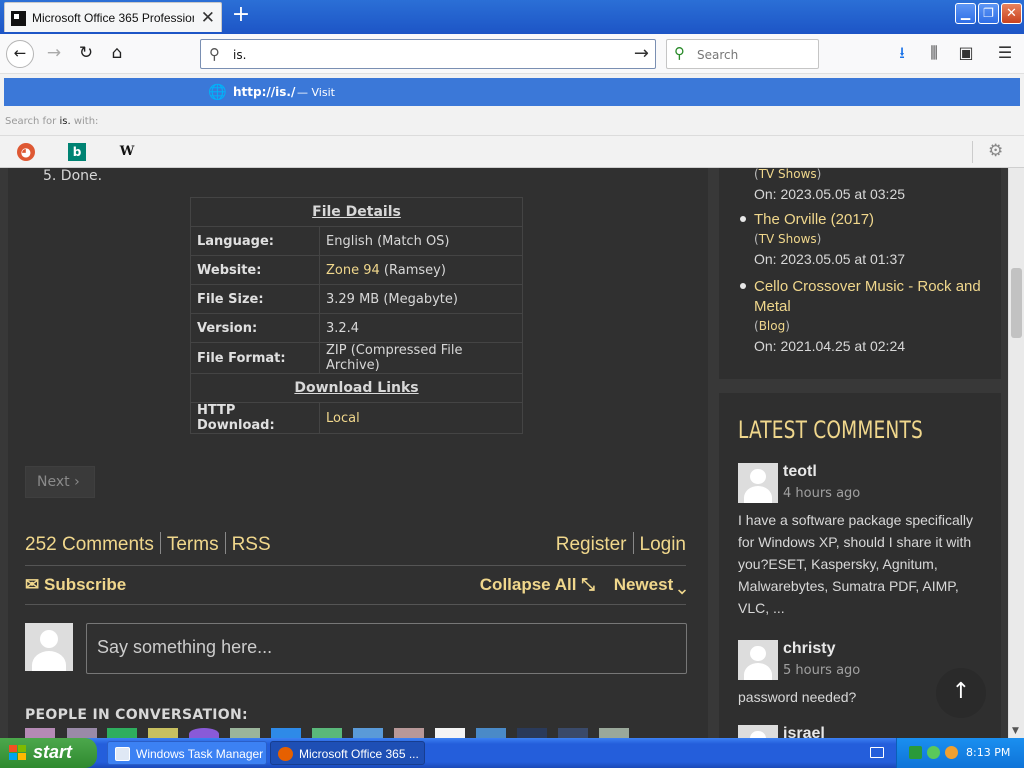 The height and width of the screenshot is (768, 1024). What do you see at coordinates (54, 54) in the screenshot?
I see `forward-icon: →` at bounding box center [54, 54].